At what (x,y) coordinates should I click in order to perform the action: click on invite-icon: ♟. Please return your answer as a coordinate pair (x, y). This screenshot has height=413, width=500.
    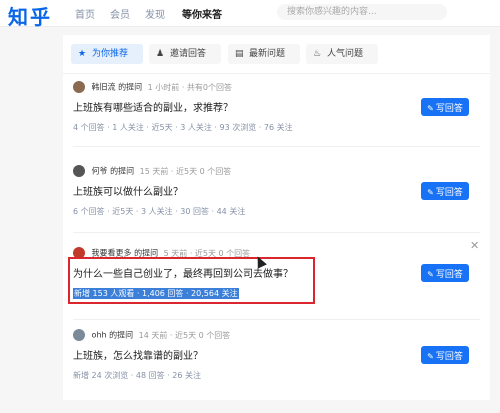
    Looking at the image, I should click on (160, 54).